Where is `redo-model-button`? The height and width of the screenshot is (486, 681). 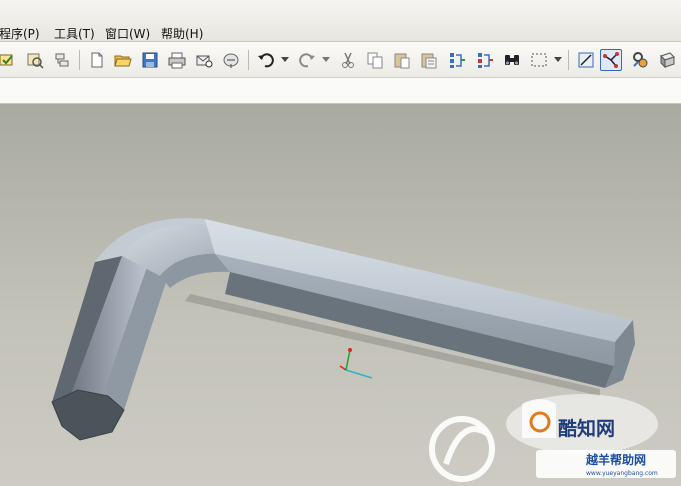
redo-model-button is located at coordinates (231, 60).